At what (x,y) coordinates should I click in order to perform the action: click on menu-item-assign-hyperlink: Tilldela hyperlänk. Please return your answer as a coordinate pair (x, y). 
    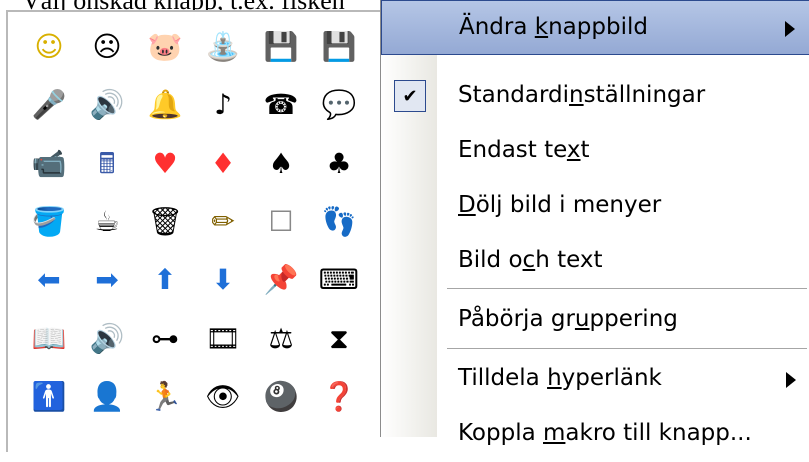
    Looking at the image, I should click on (595, 379).